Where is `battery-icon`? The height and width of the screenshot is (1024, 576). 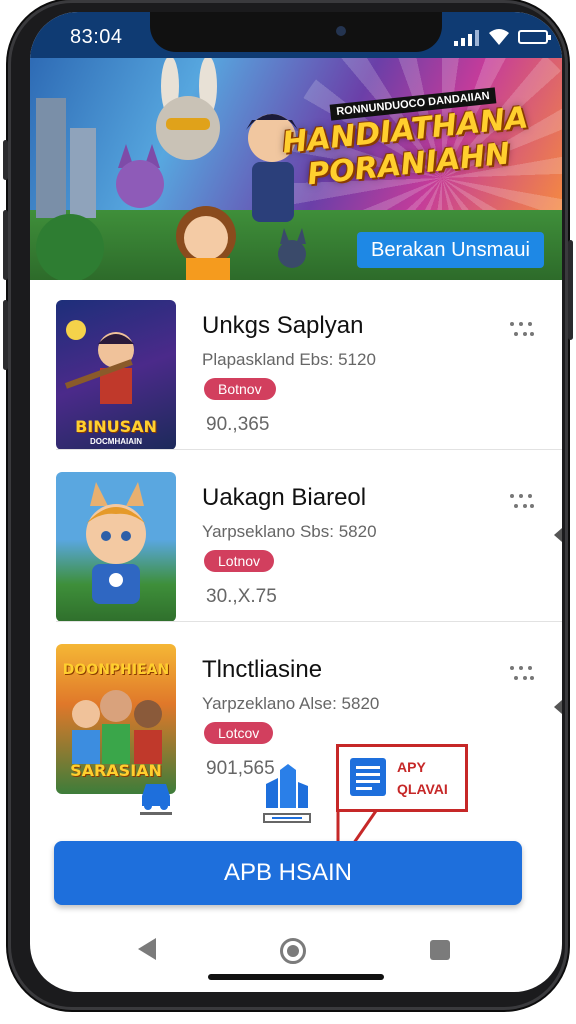
battery-icon is located at coordinates (534, 37).